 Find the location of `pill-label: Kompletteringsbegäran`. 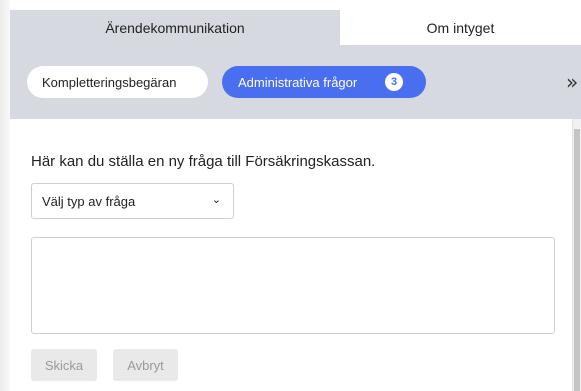

pill-label: Kompletteringsbegäran is located at coordinates (109, 82).